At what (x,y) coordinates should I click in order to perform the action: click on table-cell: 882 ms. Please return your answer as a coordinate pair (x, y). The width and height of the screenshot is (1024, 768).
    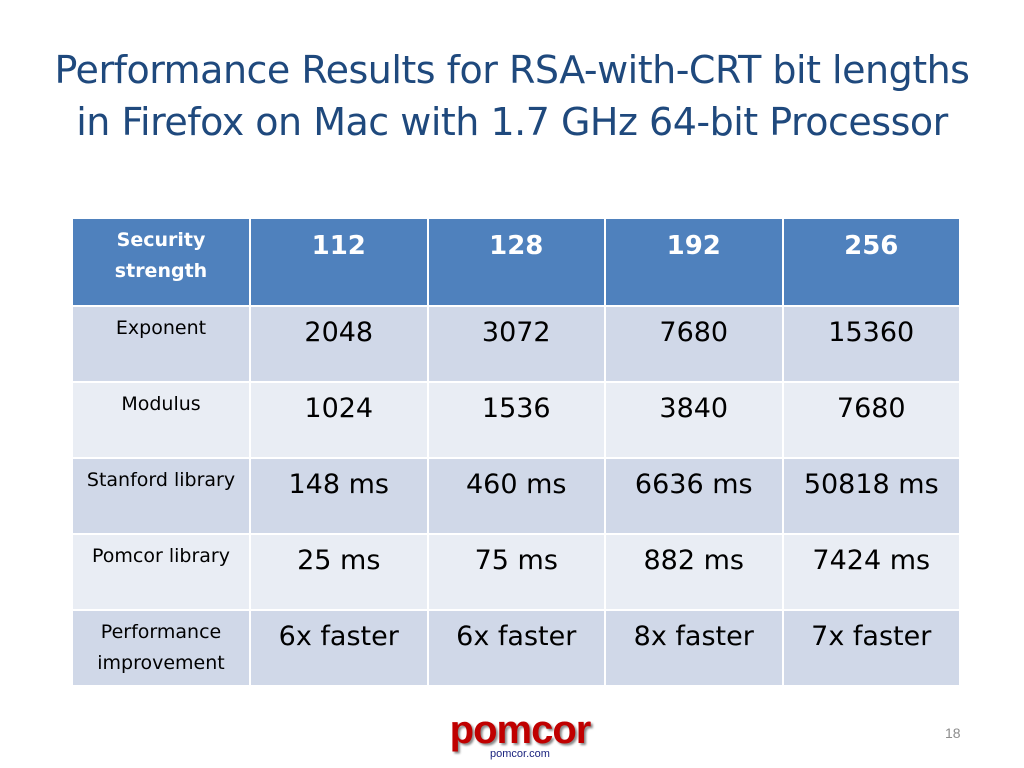
    Looking at the image, I should click on (694, 572).